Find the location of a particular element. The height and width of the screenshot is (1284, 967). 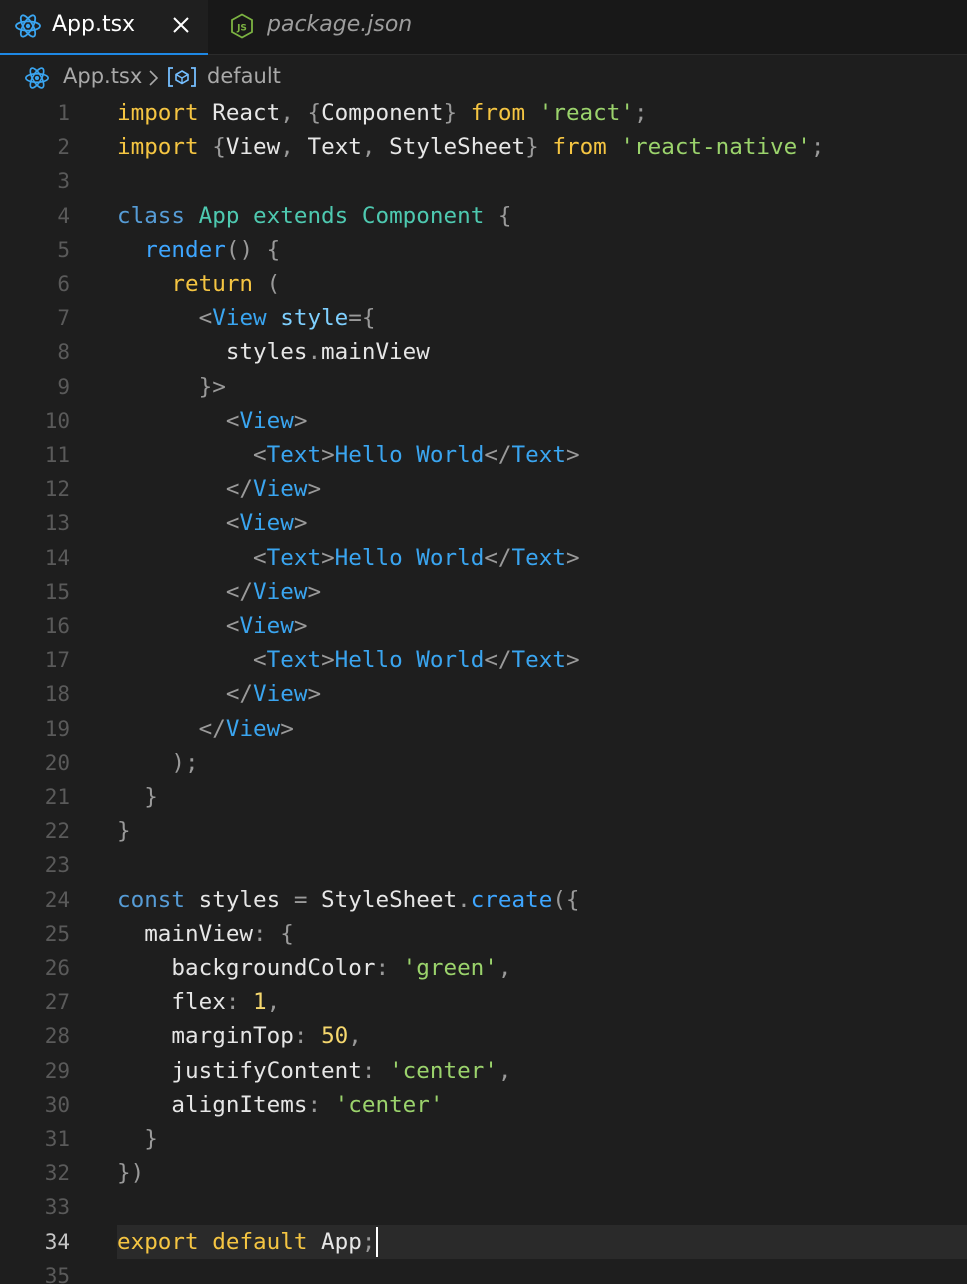

code-token: }) is located at coordinates (131, 1173).